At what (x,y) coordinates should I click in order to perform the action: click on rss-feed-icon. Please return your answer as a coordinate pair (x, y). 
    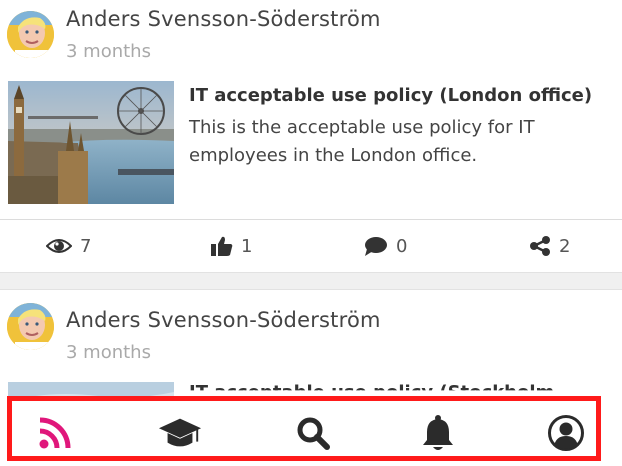
    Looking at the image, I should click on (55, 433).